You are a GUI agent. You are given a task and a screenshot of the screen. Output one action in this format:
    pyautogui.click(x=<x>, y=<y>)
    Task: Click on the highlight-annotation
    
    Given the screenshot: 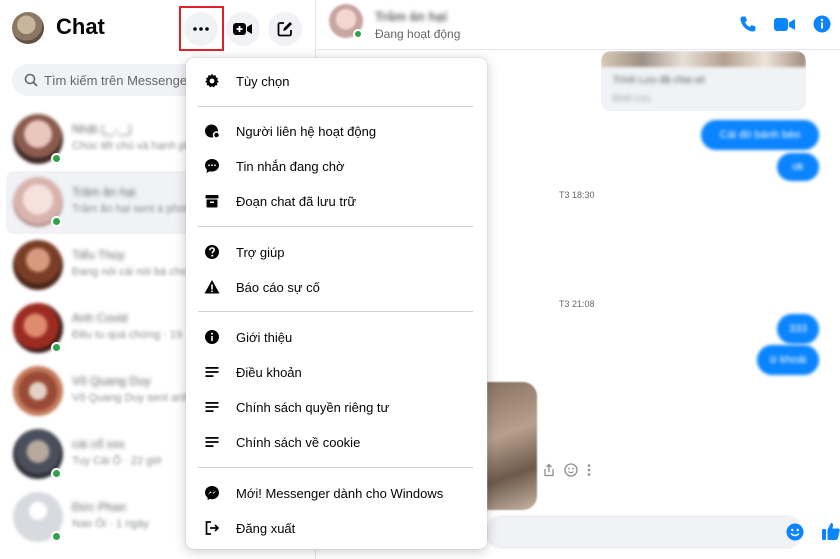 What is the action you would take?
    pyautogui.click(x=201, y=28)
    